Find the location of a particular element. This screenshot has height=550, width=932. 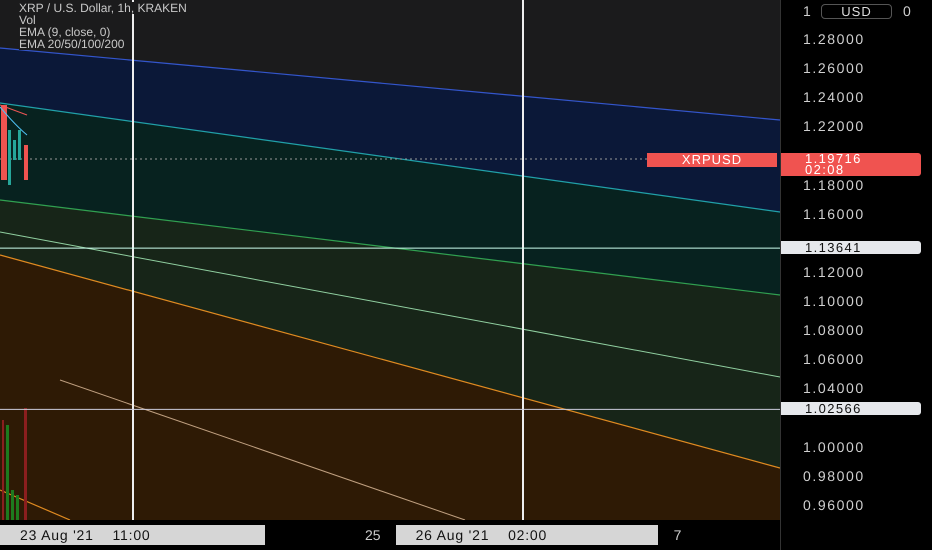

axis-tick-label: 1.26000 is located at coordinates (834, 68).